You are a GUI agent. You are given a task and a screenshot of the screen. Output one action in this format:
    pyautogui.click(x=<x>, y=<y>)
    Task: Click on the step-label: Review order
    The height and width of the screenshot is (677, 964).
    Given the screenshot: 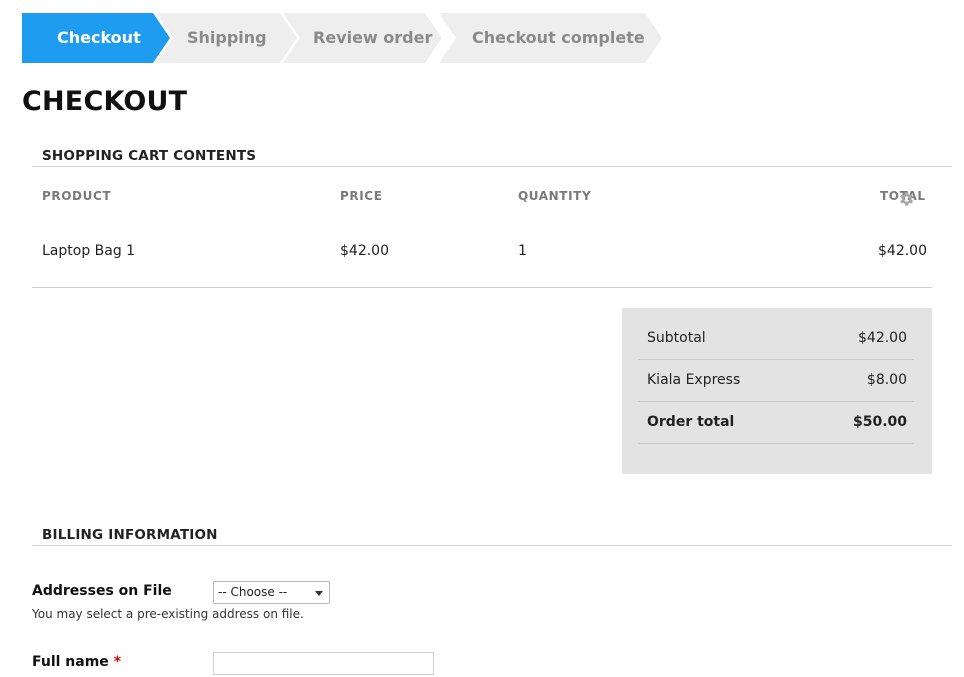 What is the action you would take?
    pyautogui.click(x=373, y=37)
    